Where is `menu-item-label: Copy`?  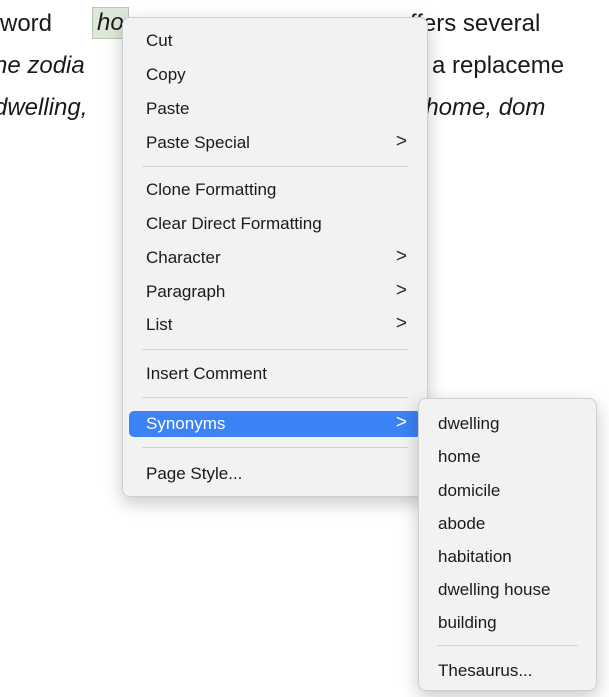 menu-item-label: Copy is located at coordinates (166, 74).